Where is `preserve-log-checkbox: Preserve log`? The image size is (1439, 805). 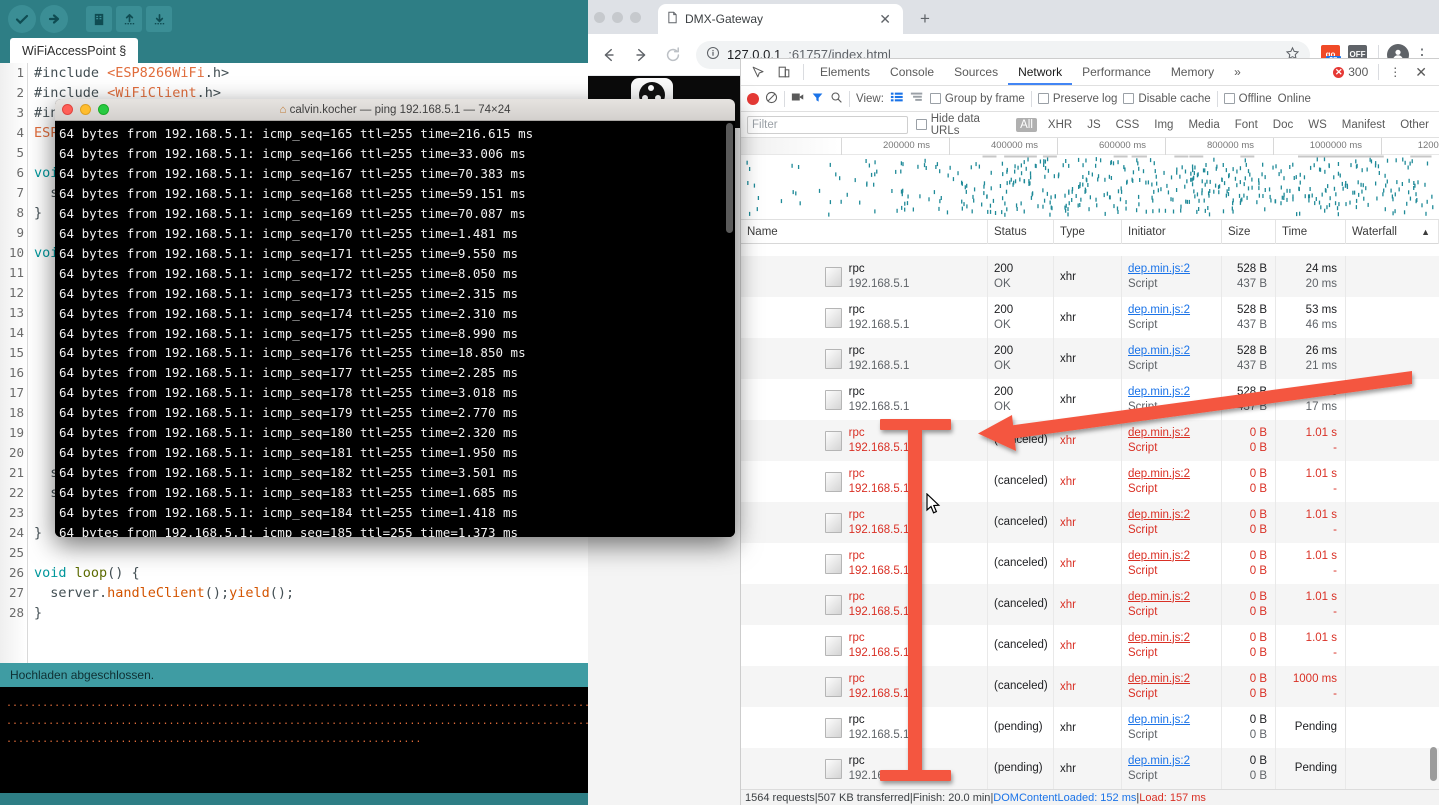
preserve-log-checkbox: Preserve log is located at coordinates (1077, 99).